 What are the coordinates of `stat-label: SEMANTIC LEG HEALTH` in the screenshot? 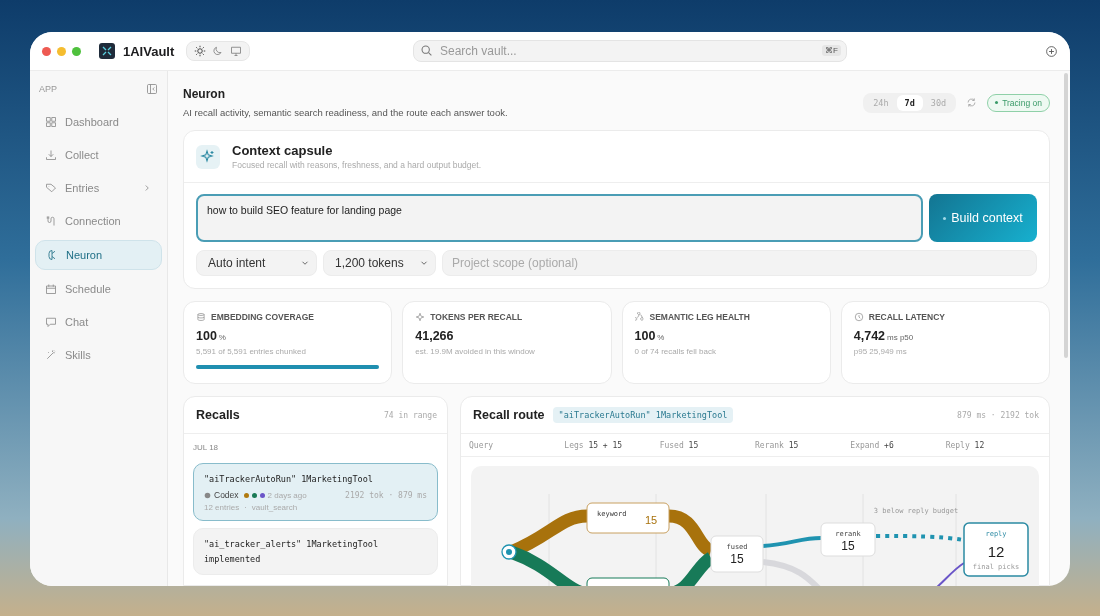 It's located at (699, 317).